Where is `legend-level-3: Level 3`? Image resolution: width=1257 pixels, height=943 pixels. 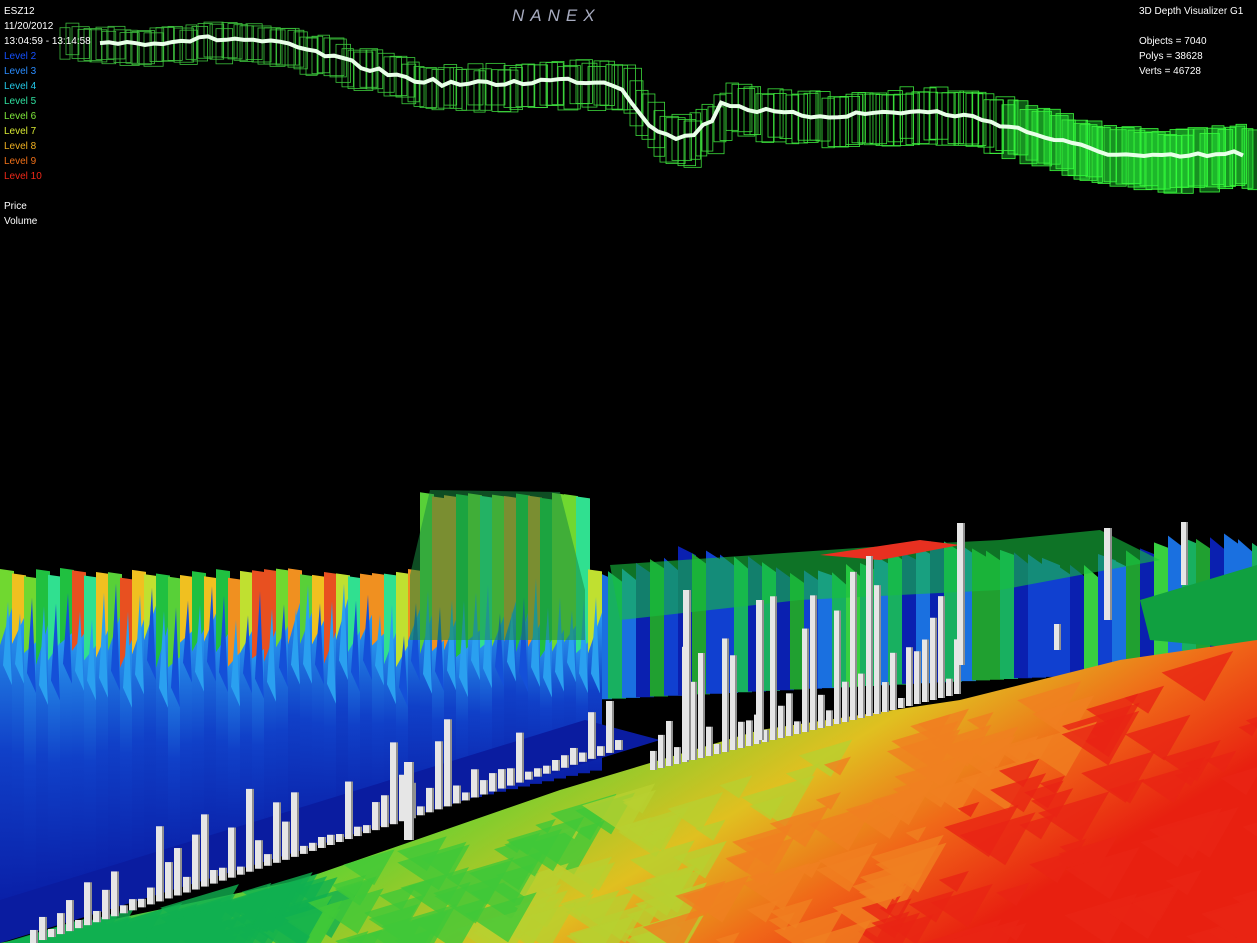
legend-level-3: Level 3 is located at coordinates (20, 71).